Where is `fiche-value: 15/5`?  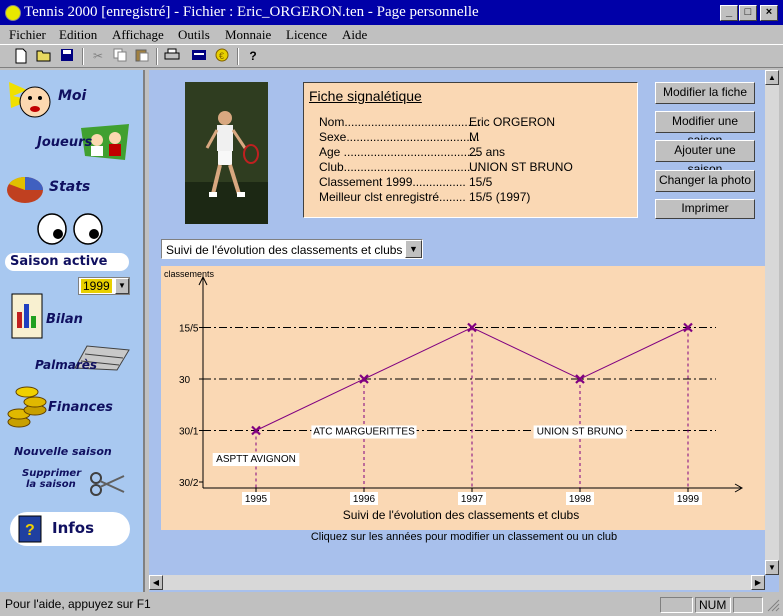 fiche-value: 15/5 is located at coordinates (481, 182).